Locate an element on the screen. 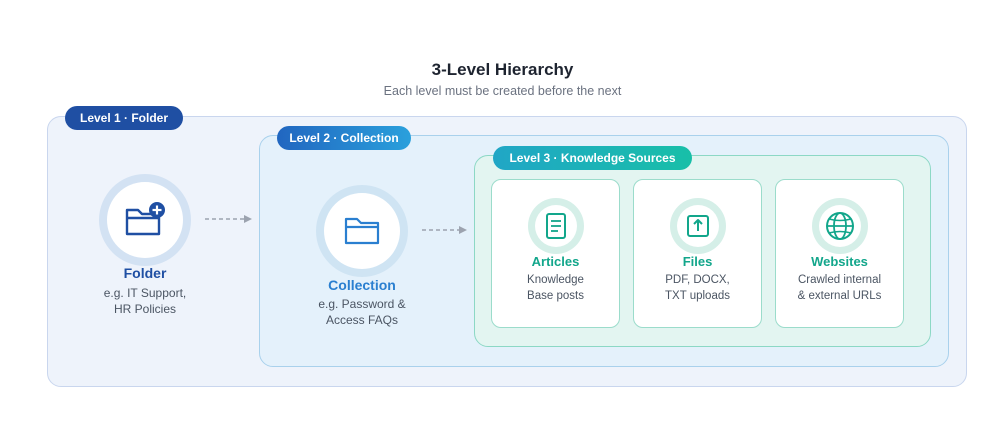  collection-label: Collection is located at coordinates (362, 285).